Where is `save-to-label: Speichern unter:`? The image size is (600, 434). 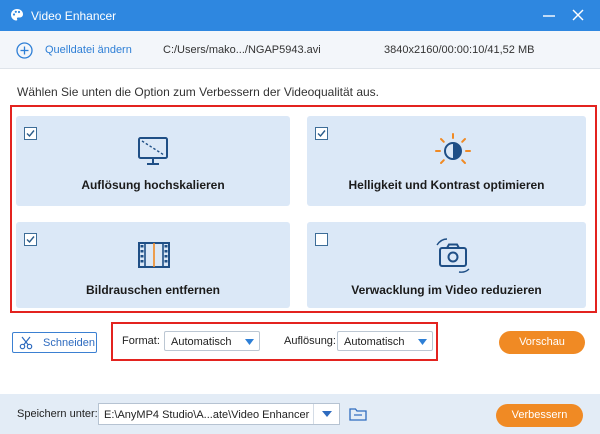 save-to-label: Speichern unter: is located at coordinates (57, 414).